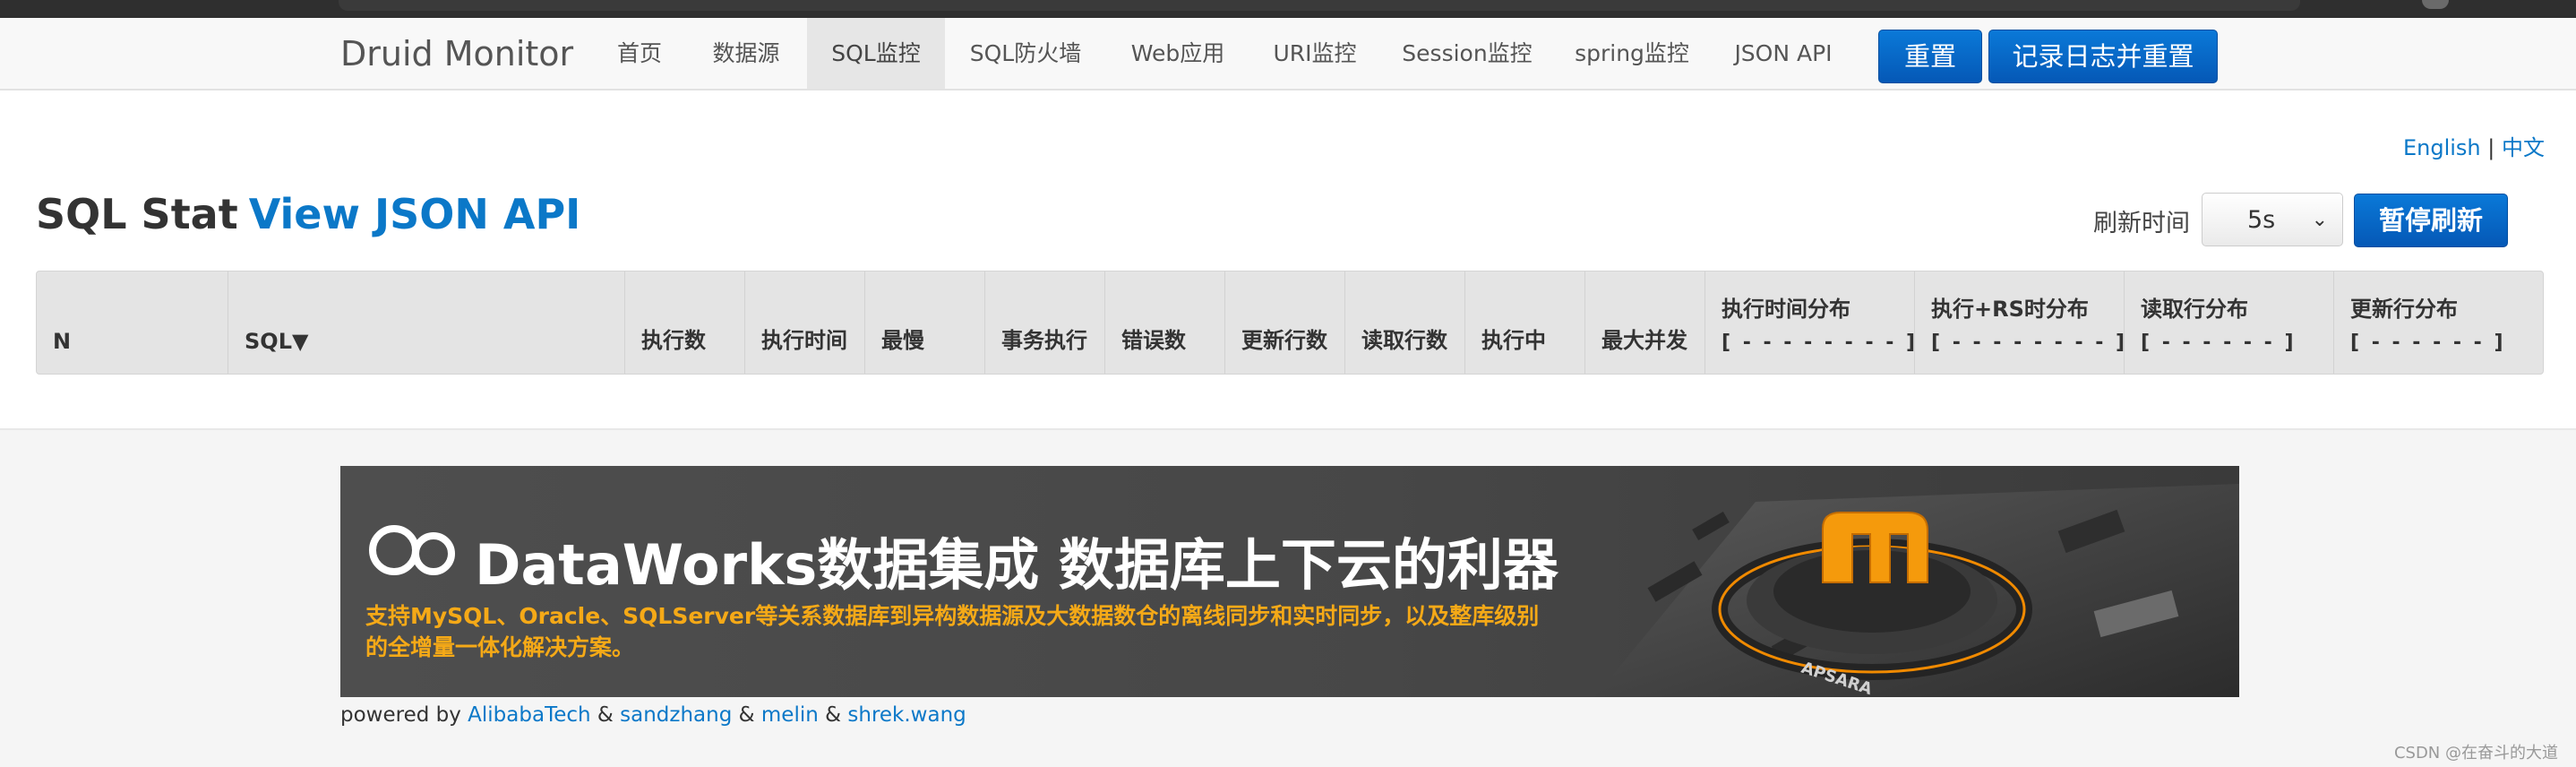  Describe the element at coordinates (902, 340) in the screenshot. I see `column-label: 最慢` at that location.